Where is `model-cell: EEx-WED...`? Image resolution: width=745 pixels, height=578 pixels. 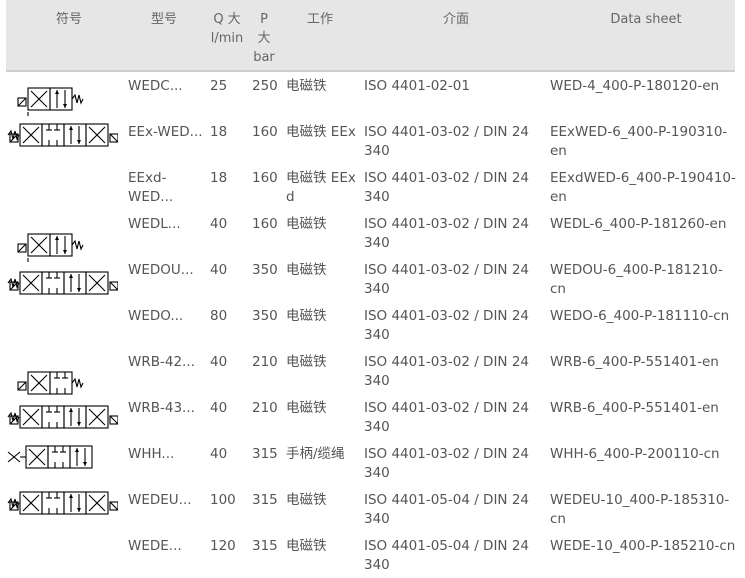
model-cell: EEx-WED... is located at coordinates (167, 132).